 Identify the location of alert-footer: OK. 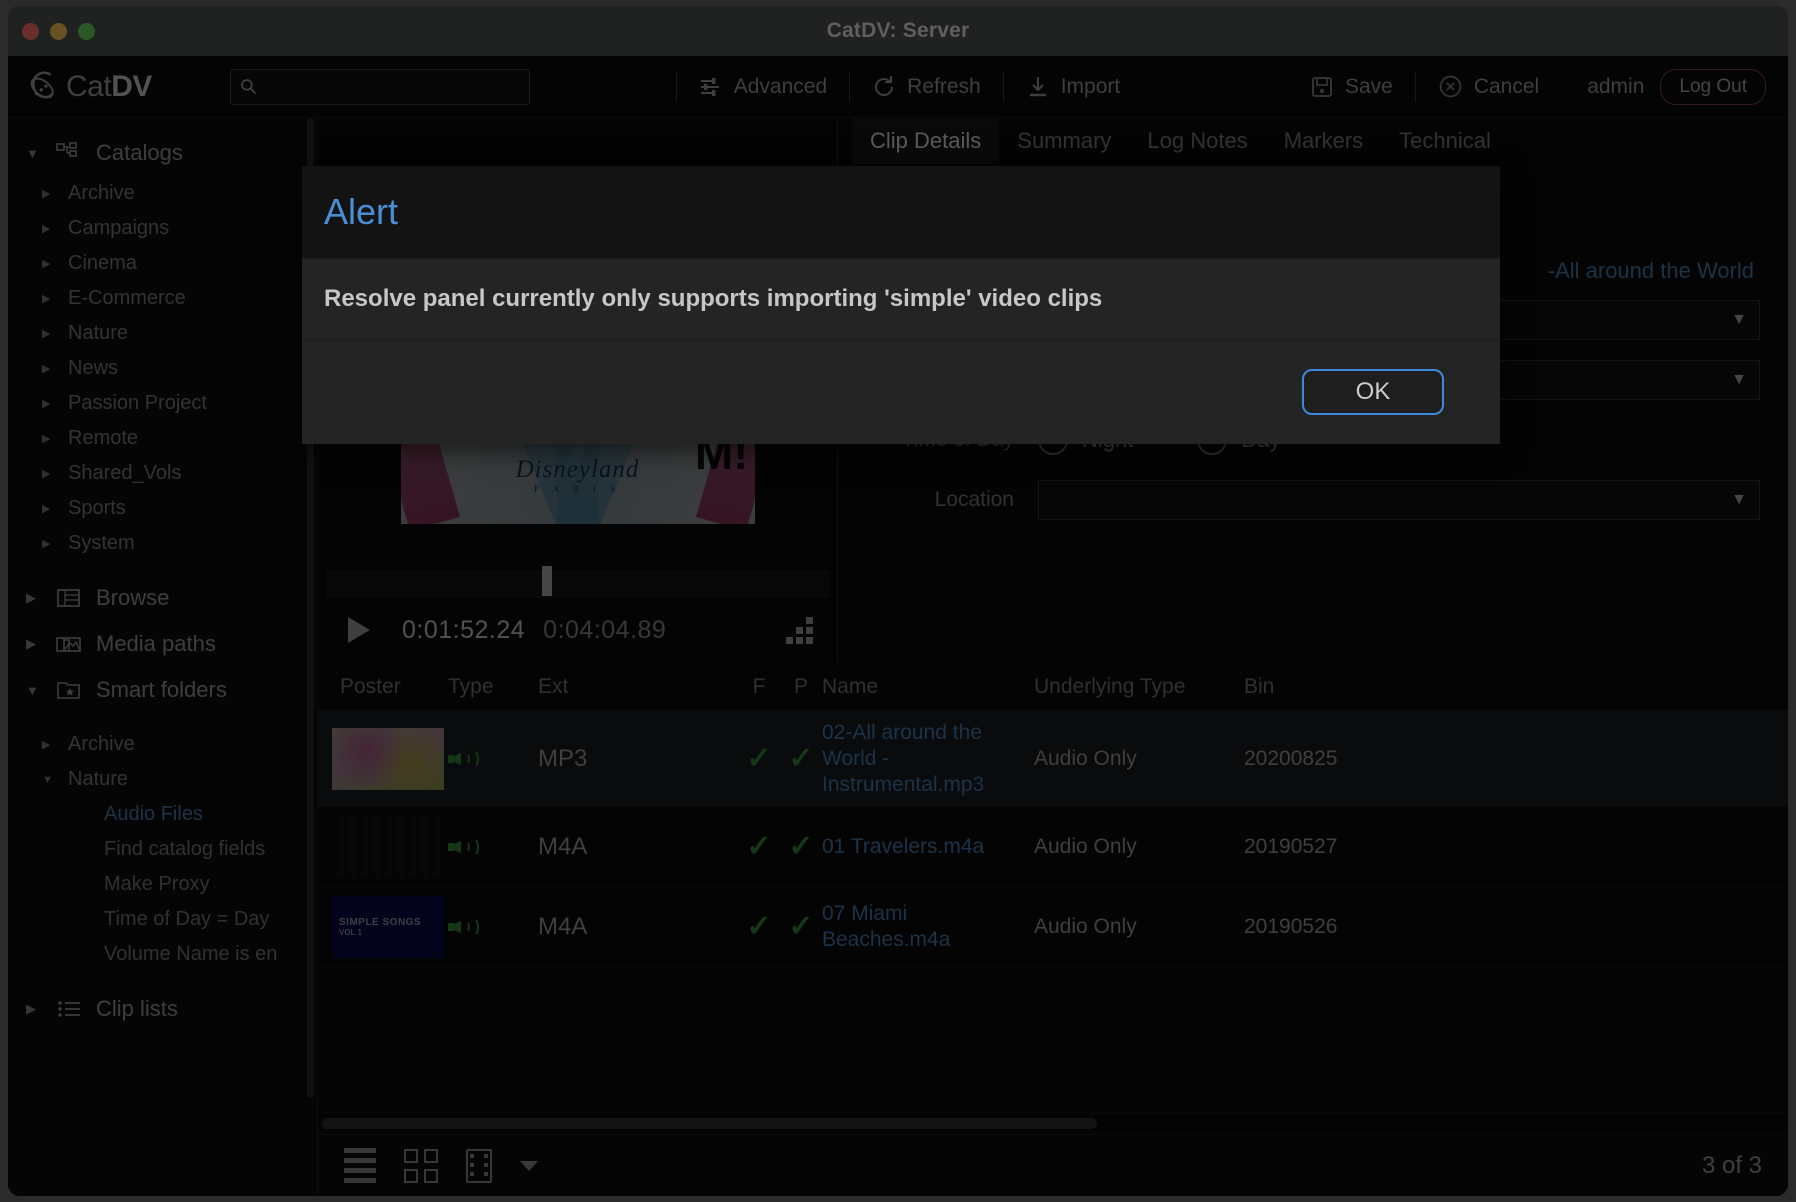
(901, 392).